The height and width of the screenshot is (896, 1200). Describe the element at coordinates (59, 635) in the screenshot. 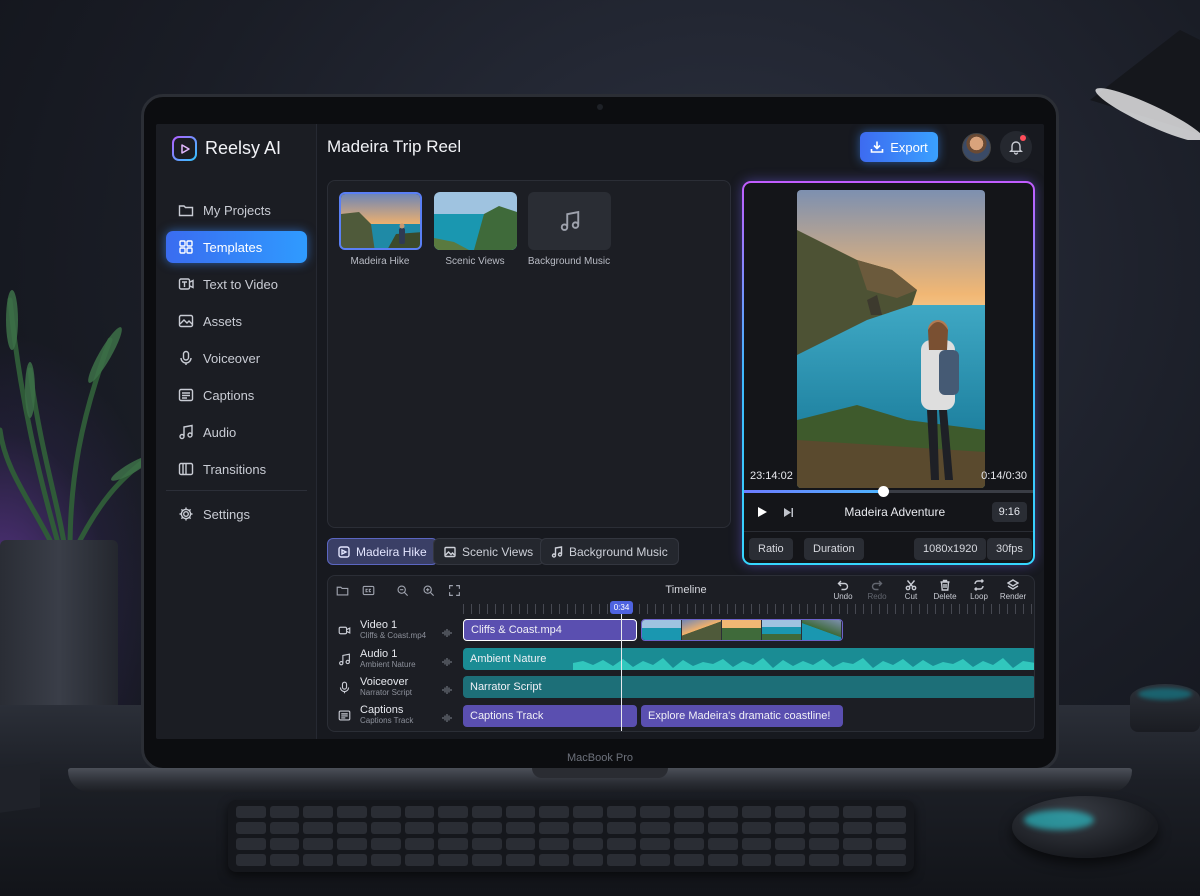

I see `plant-pot` at that location.